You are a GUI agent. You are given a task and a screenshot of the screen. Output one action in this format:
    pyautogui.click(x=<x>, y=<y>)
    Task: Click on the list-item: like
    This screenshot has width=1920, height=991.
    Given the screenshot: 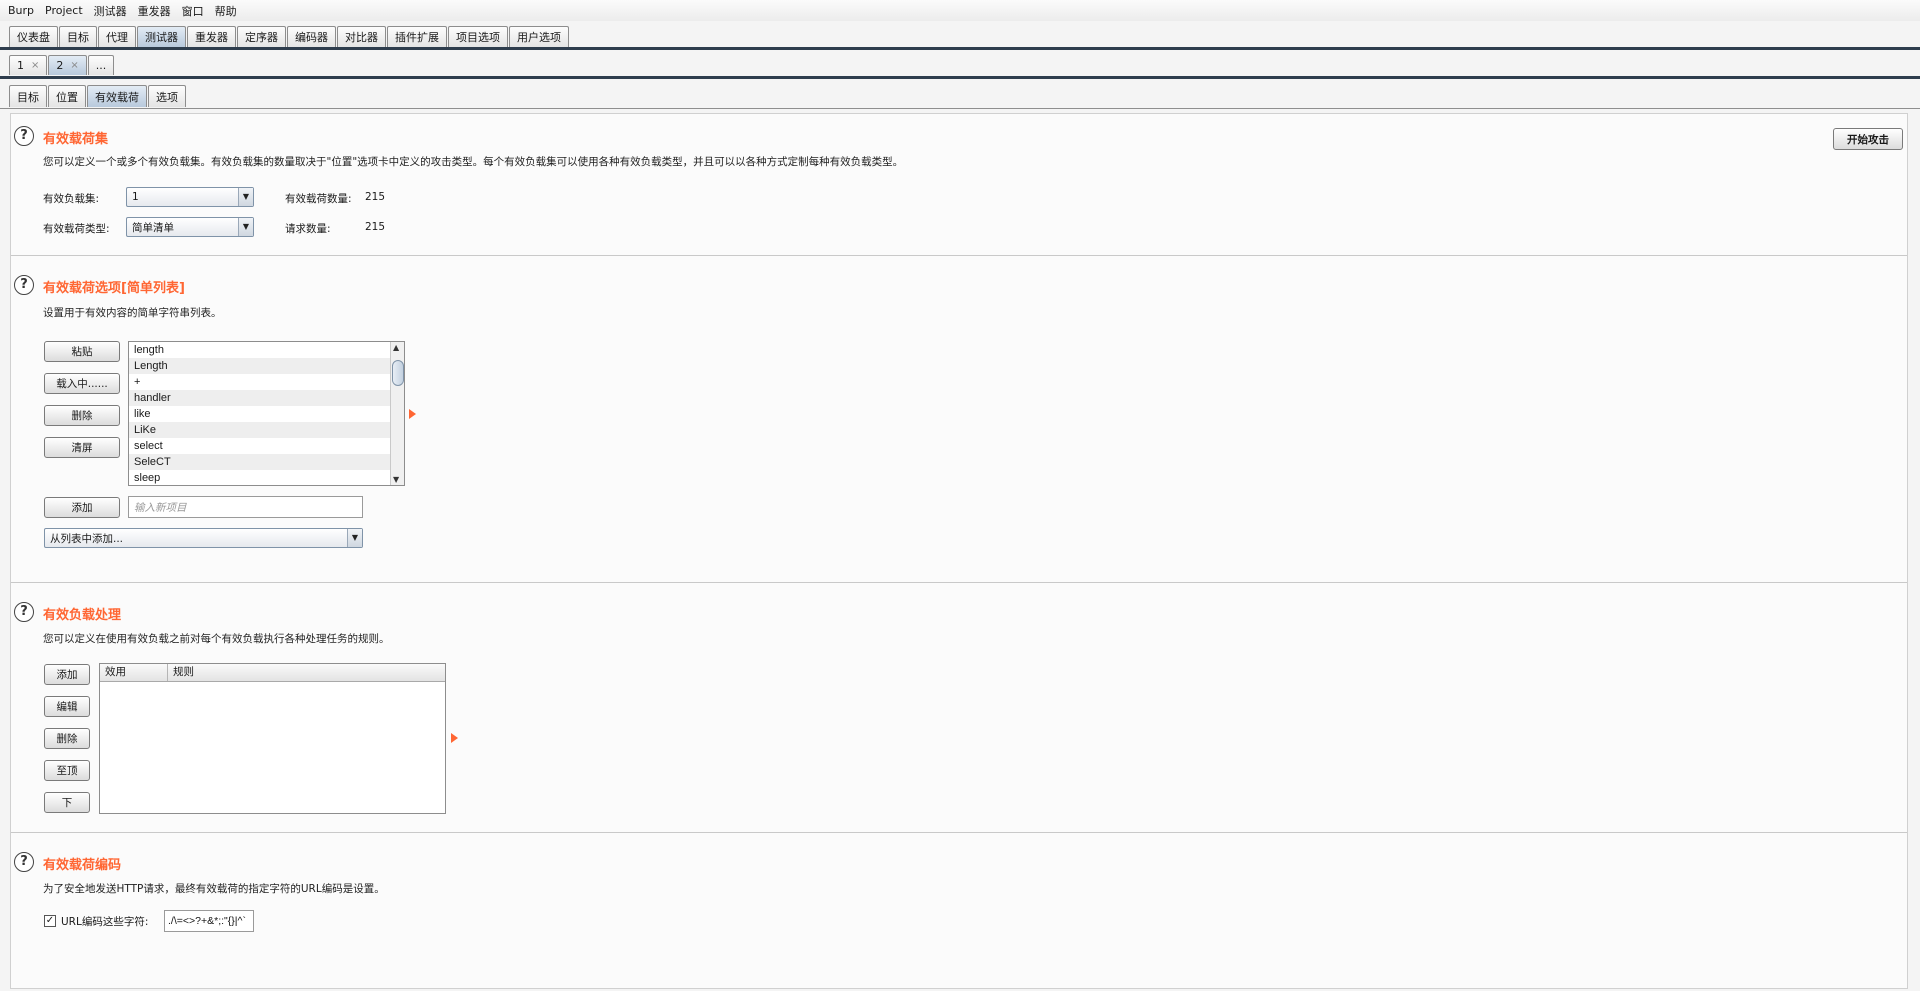 What is the action you would take?
    pyautogui.click(x=266, y=414)
    